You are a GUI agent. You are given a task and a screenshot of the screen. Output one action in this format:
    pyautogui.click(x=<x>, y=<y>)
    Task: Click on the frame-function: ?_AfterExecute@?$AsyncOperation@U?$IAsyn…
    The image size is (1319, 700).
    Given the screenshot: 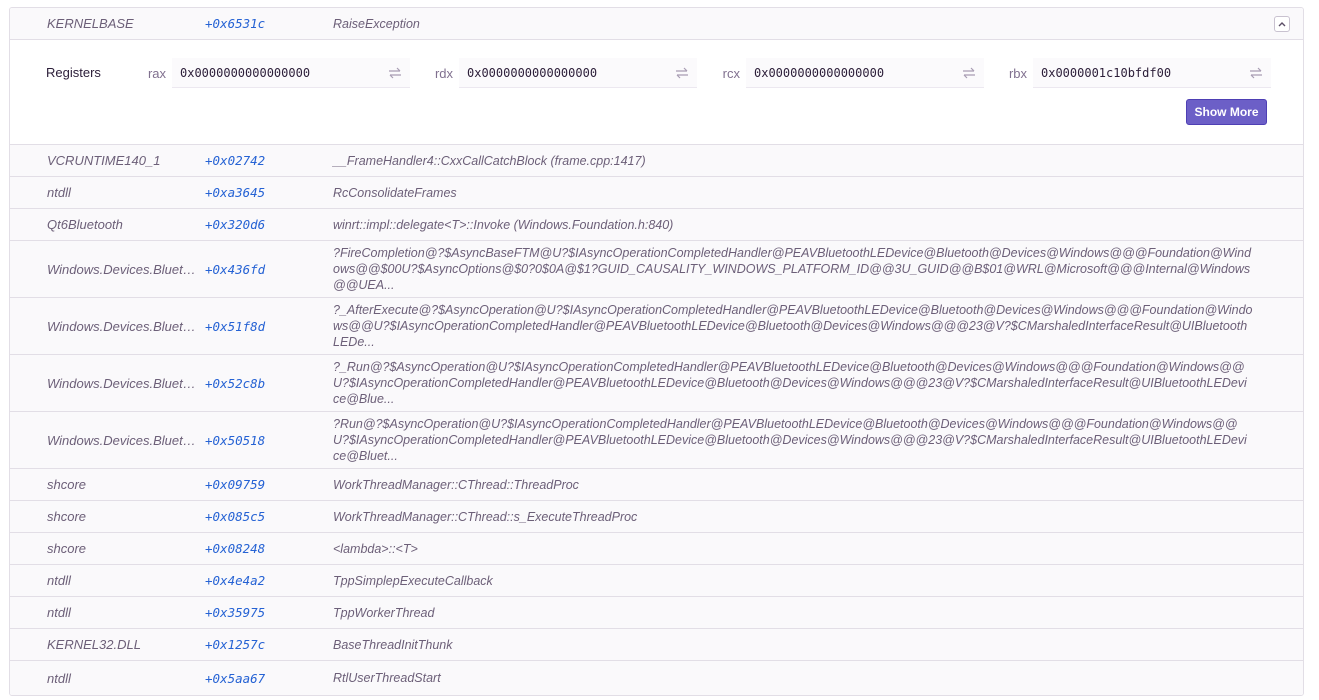 What is the action you would take?
    pyautogui.click(x=793, y=326)
    